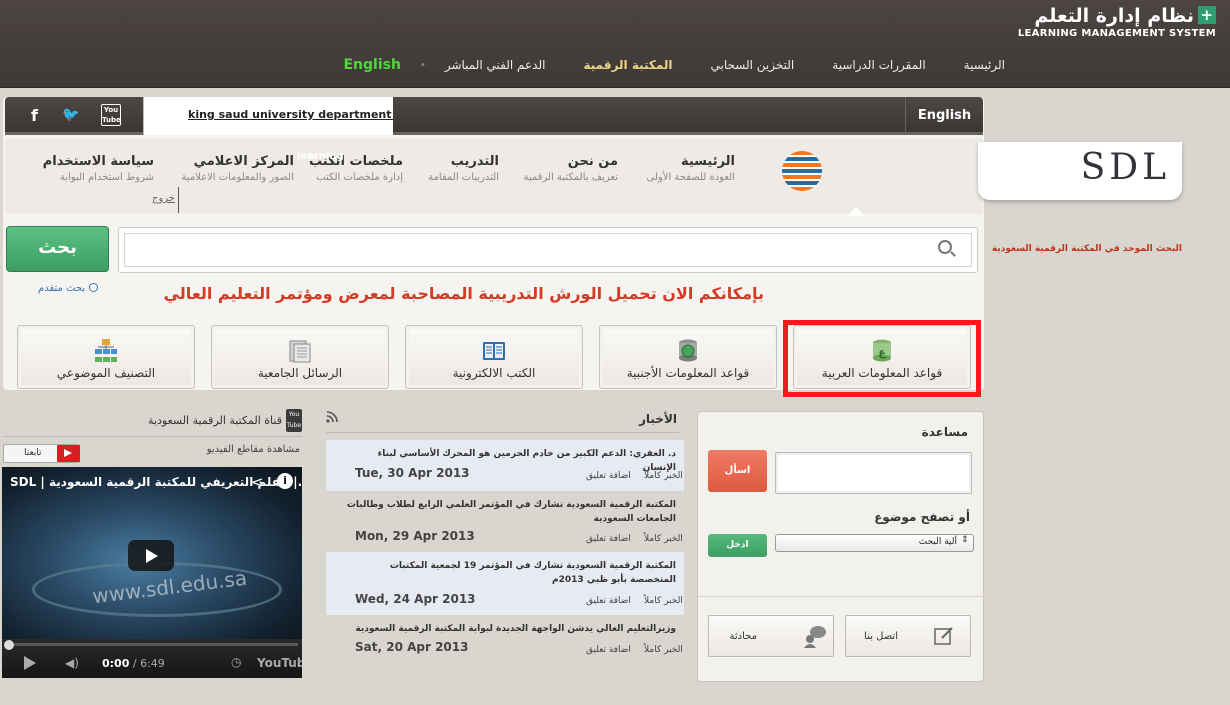  Describe the element at coordinates (62, 288) in the screenshot. I see `advanced-search-label: بحث متقدم` at that location.